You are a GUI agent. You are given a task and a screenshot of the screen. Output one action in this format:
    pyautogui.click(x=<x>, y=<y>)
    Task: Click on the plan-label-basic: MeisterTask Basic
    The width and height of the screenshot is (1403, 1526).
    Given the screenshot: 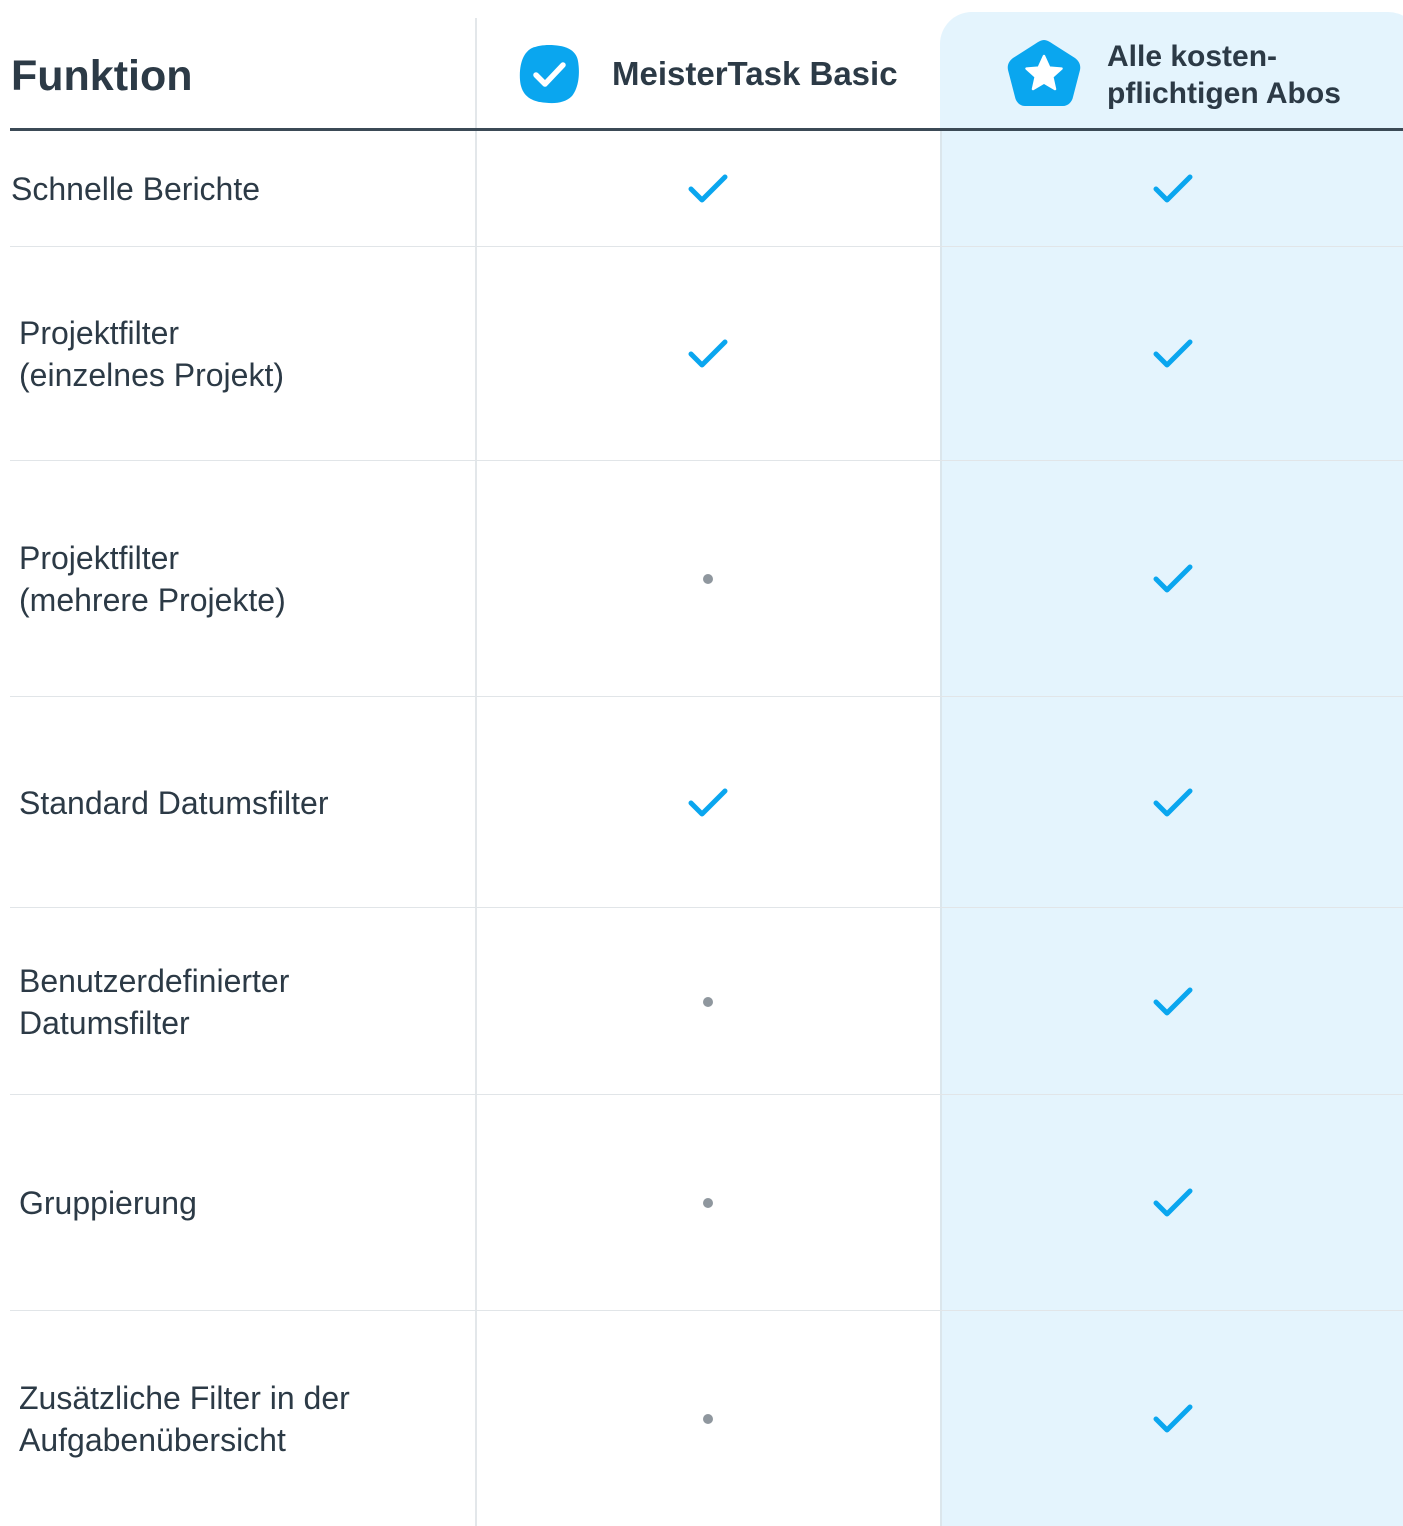 What is the action you would take?
    pyautogui.click(x=755, y=73)
    